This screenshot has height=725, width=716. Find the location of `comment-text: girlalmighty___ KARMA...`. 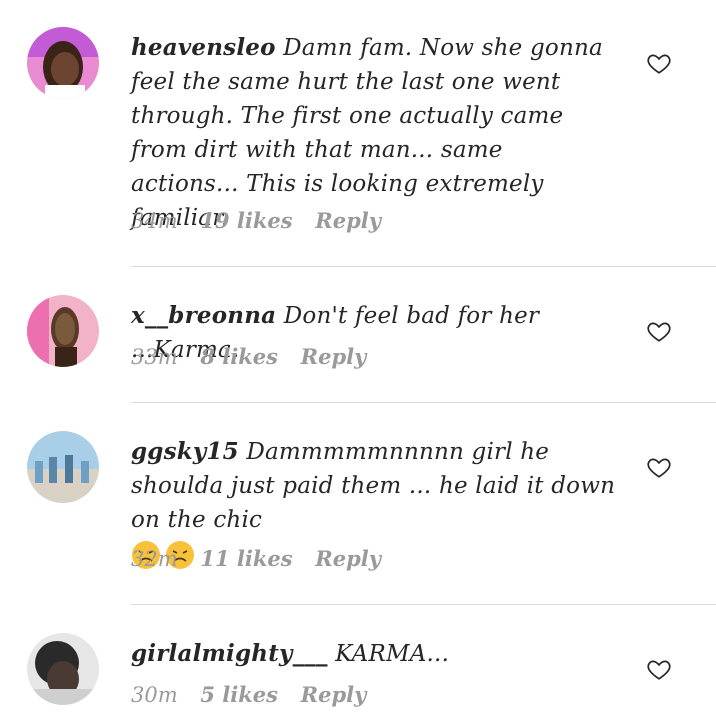

comment-text: girlalmighty___ KARMA... is located at coordinates (373, 654).